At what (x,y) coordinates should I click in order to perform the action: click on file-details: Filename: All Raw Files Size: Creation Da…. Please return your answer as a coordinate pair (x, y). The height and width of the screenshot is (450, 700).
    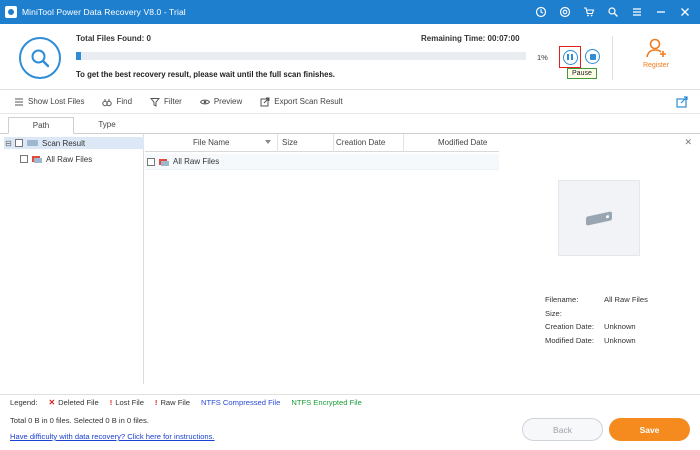
    Looking at the image, I should click on (596, 320).